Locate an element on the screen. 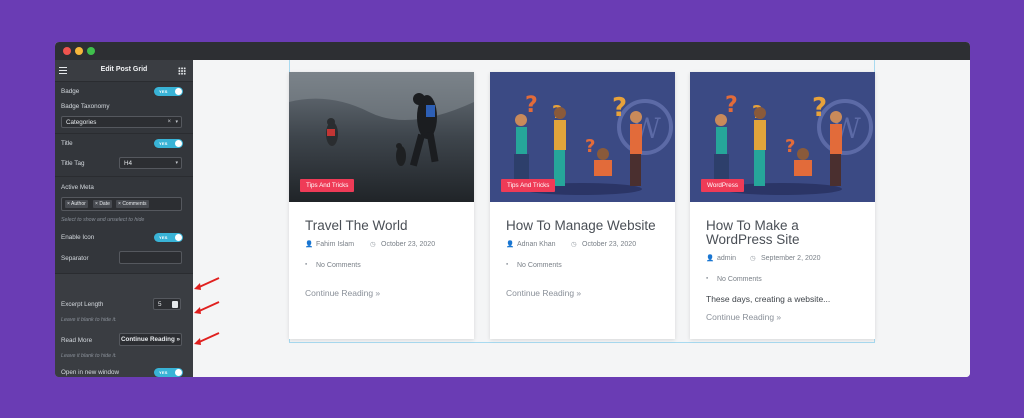 This screenshot has width=1024, height=418. separator-input is located at coordinates (150, 257).